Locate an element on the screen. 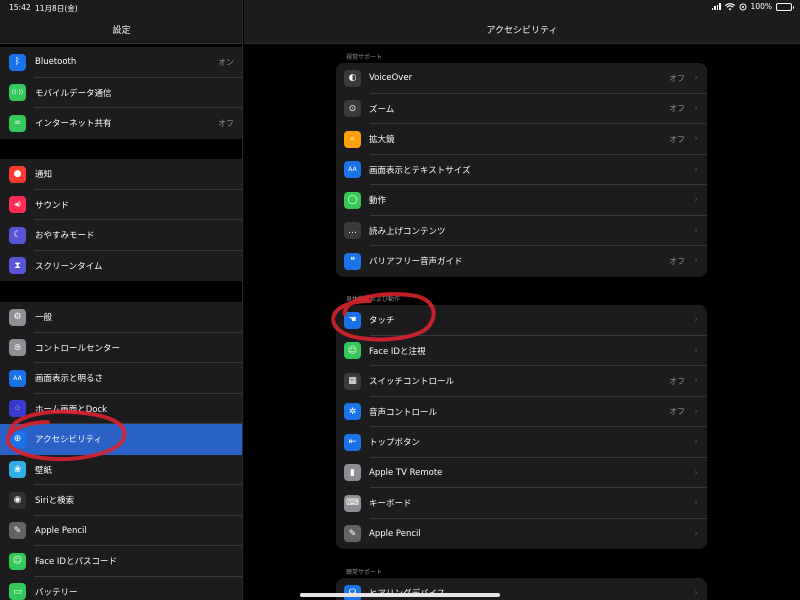 Image resolution: width=800 pixels, height=600 pixels. sidebar-item-label: バッテリー is located at coordinates (56, 592).